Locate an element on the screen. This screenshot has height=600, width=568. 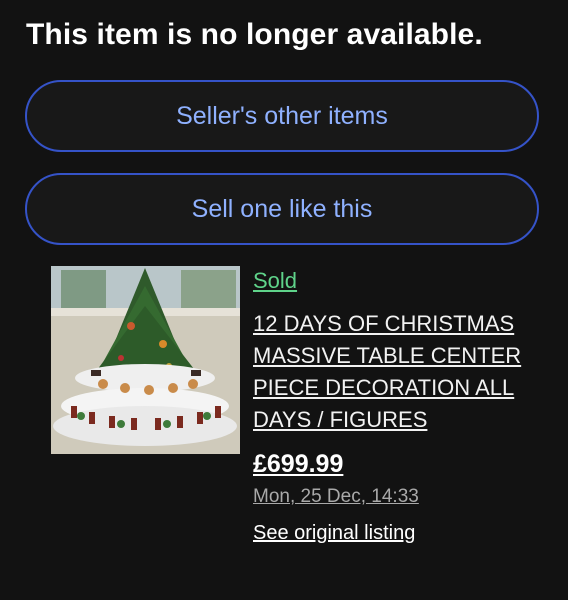
listing-date: Mon, 25 Dec, 14:33 is located at coordinates (336, 496).